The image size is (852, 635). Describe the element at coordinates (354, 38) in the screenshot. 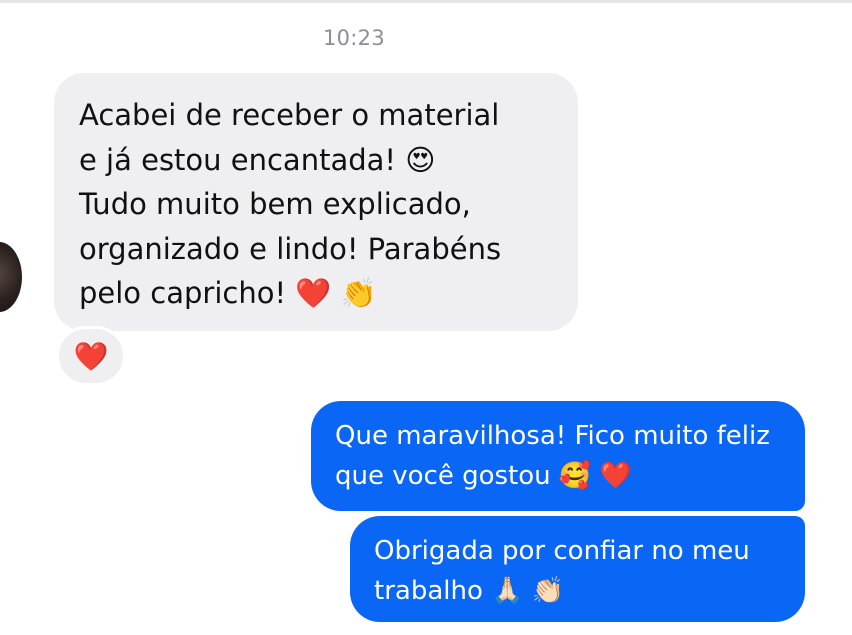

I see `message-timestamp: 10:23` at that location.